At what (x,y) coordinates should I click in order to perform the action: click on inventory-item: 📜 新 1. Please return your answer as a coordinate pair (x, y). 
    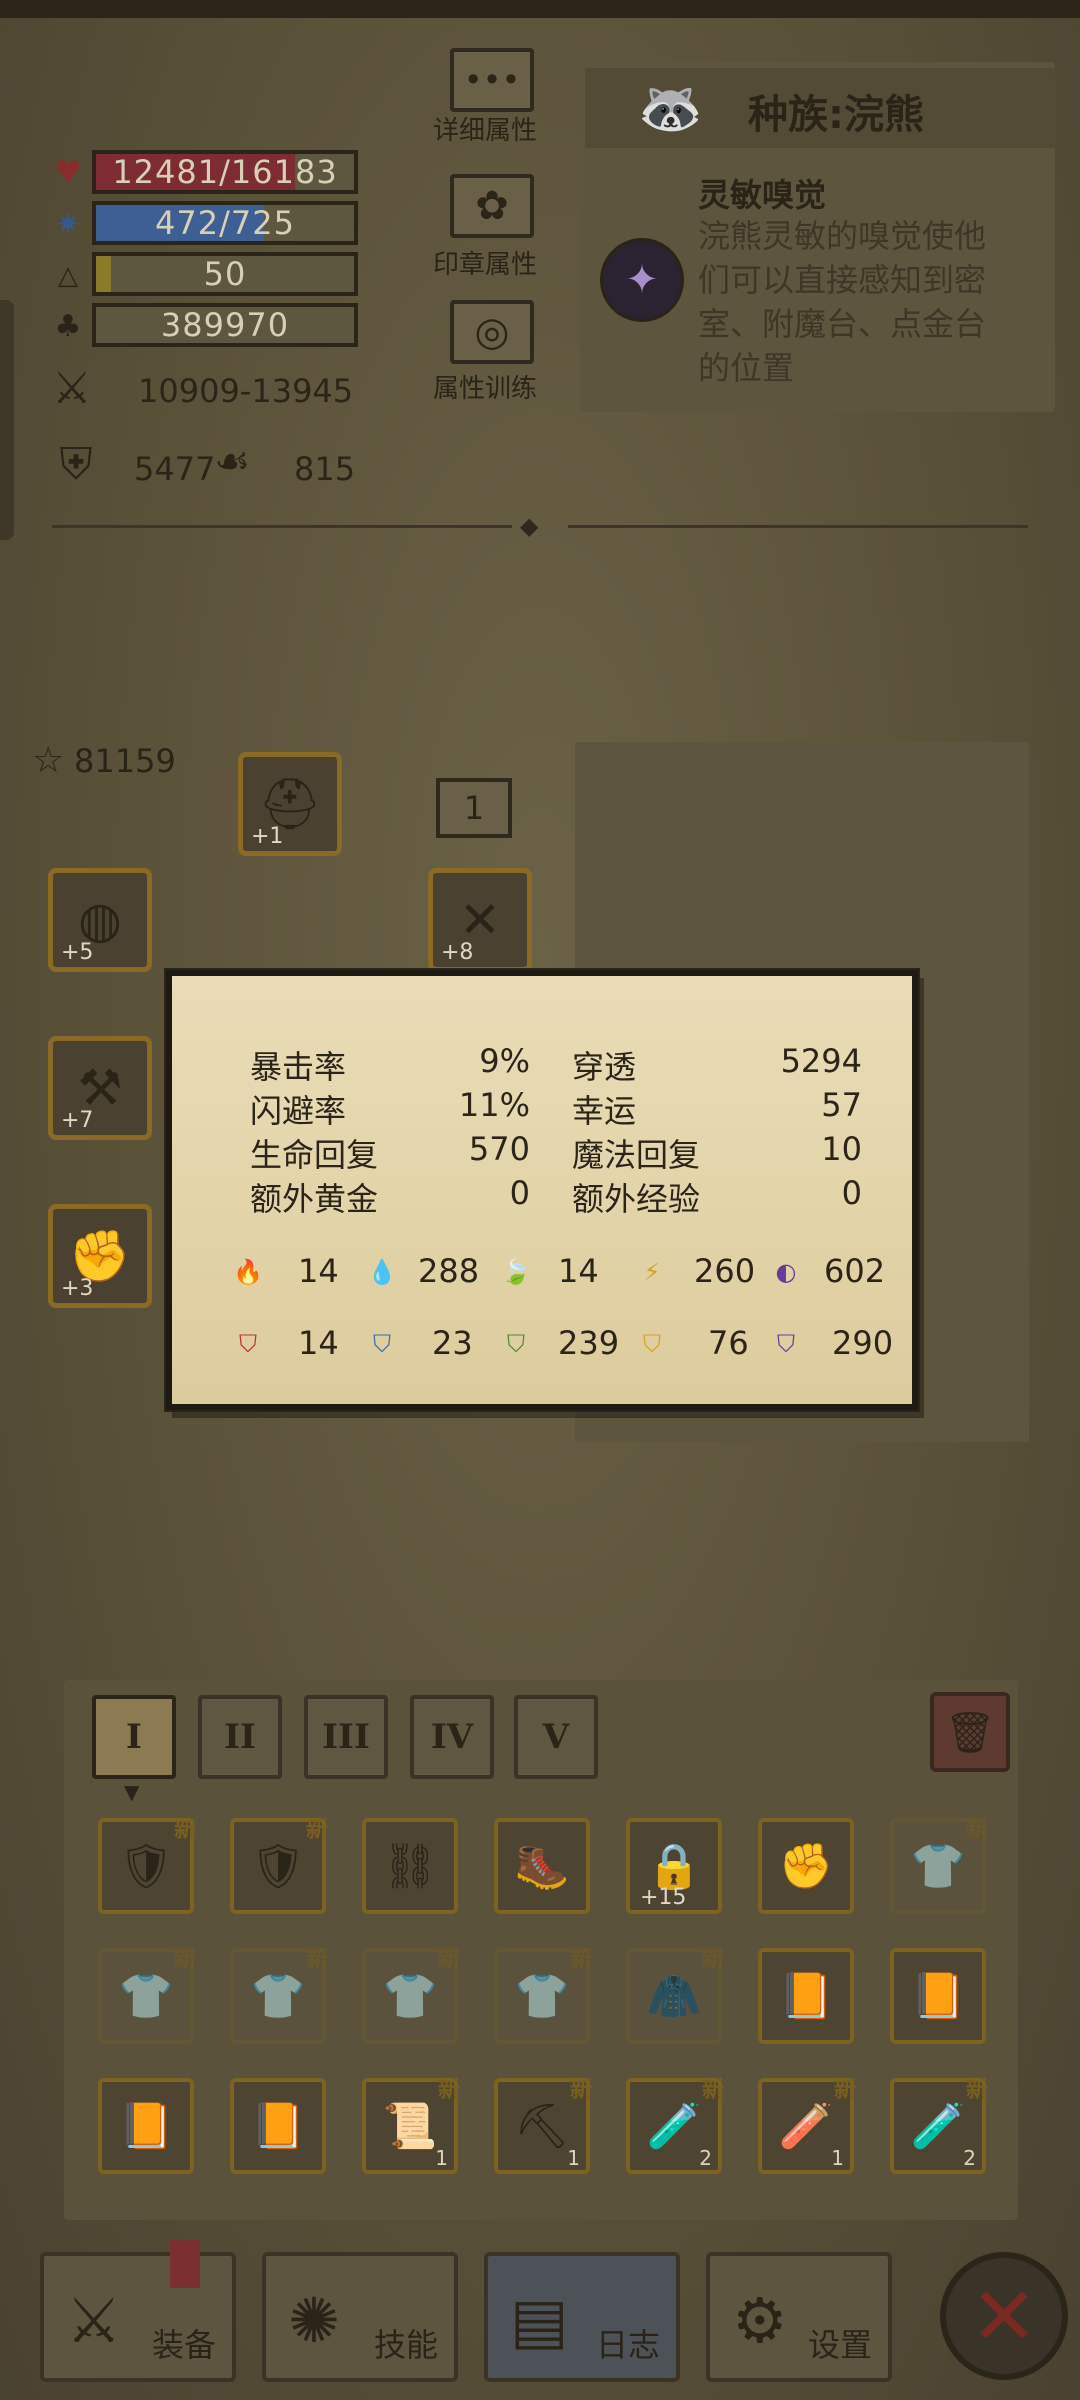
    Looking at the image, I should click on (411, 2126).